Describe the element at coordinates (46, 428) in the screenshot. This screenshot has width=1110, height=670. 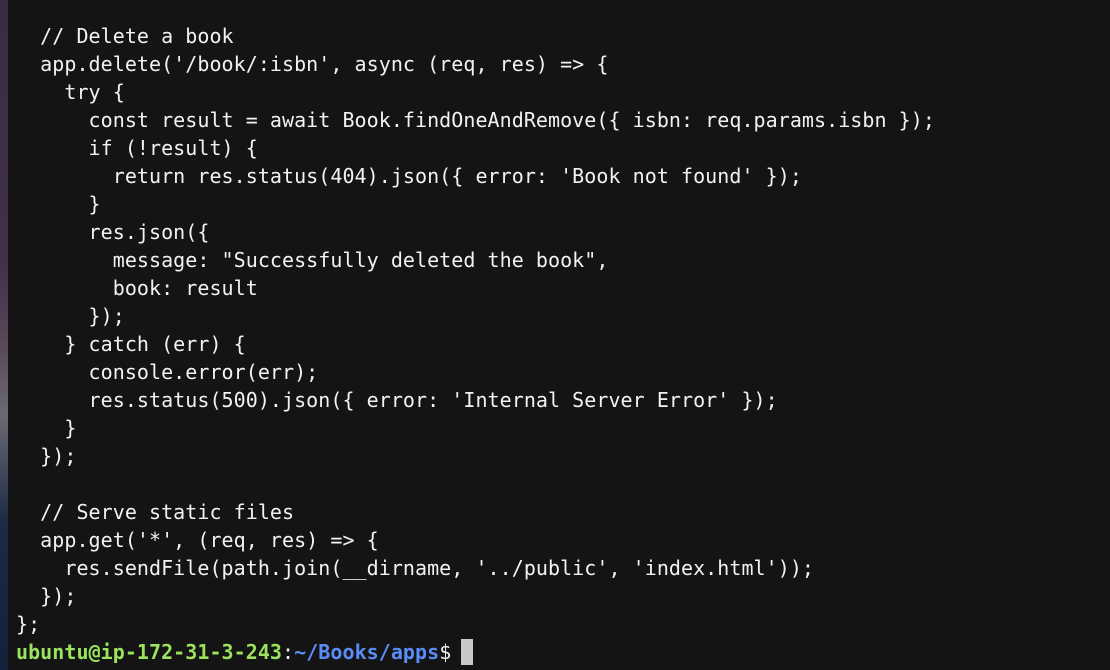
I see `code-line-15: }` at that location.